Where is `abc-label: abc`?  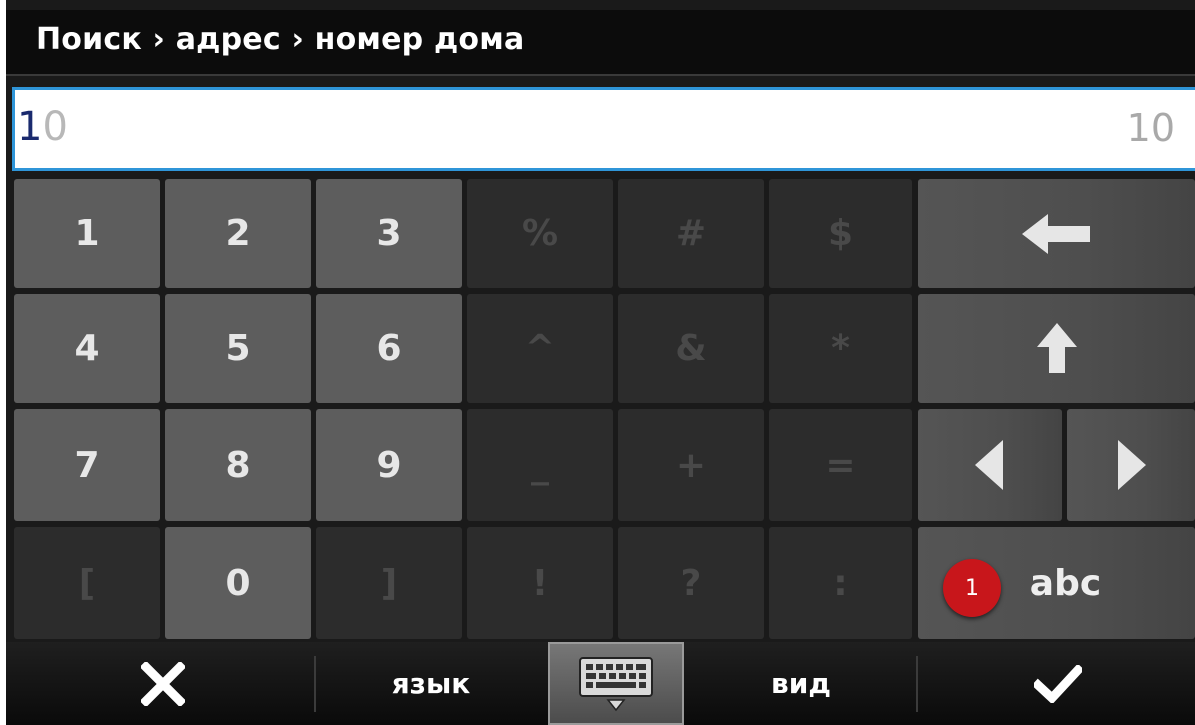 abc-label: abc is located at coordinates (1065, 583).